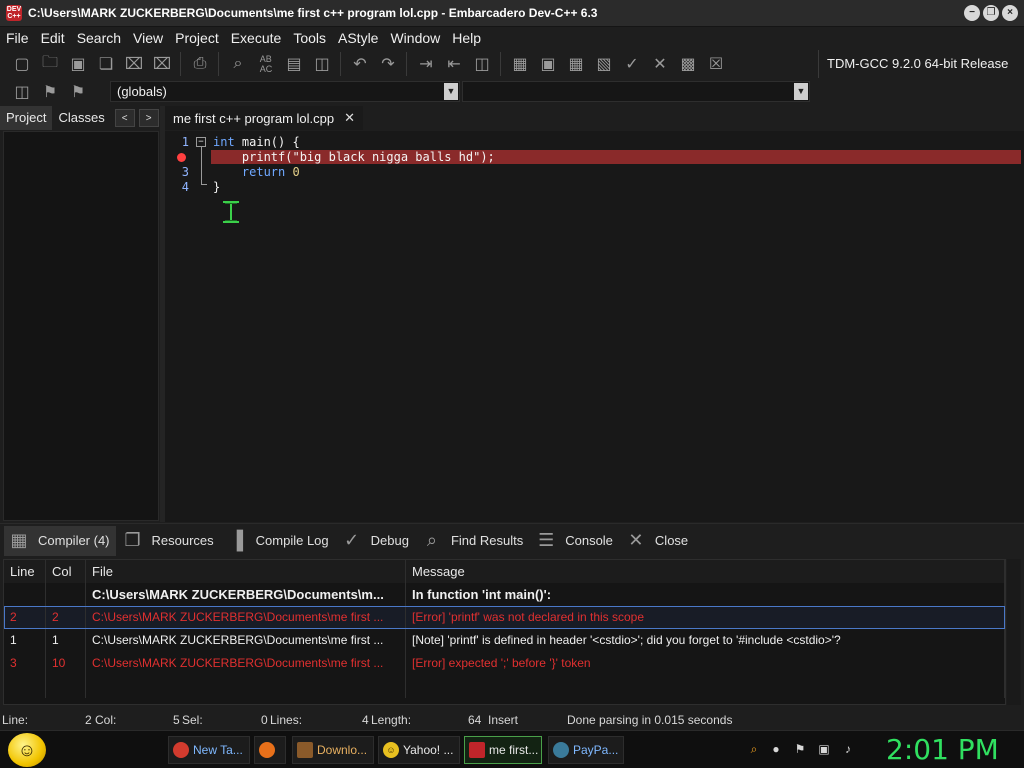  Describe the element at coordinates (1014, 632) in the screenshot. I see `messages-scrollbar` at that location.